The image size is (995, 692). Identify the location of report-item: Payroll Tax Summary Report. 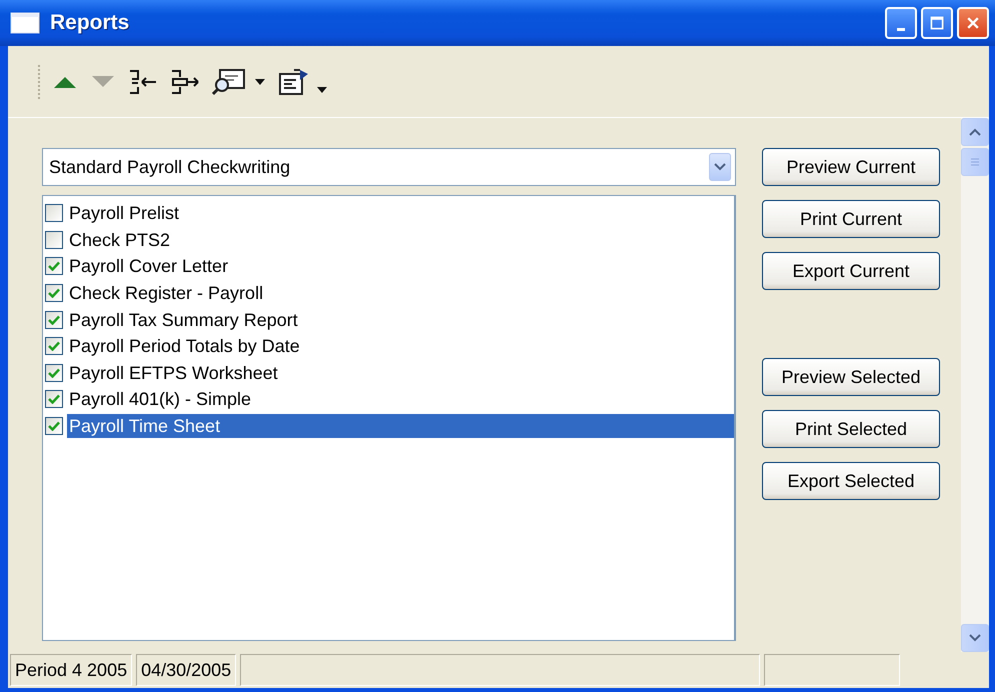
(183, 320).